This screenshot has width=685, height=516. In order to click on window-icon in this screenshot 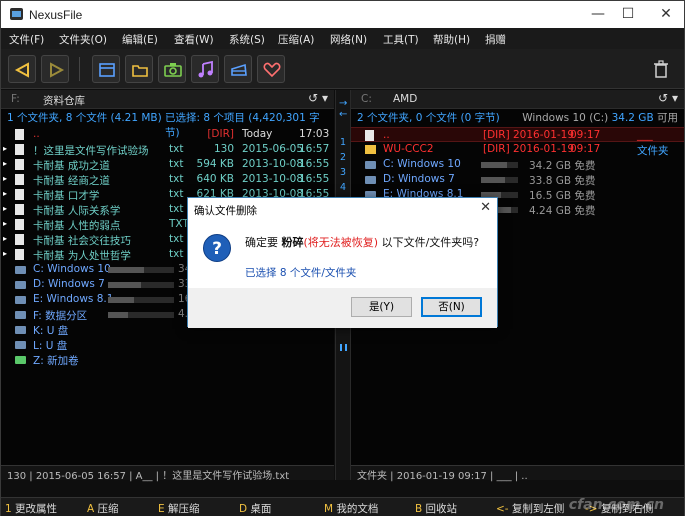, I will do `click(107, 70)`.